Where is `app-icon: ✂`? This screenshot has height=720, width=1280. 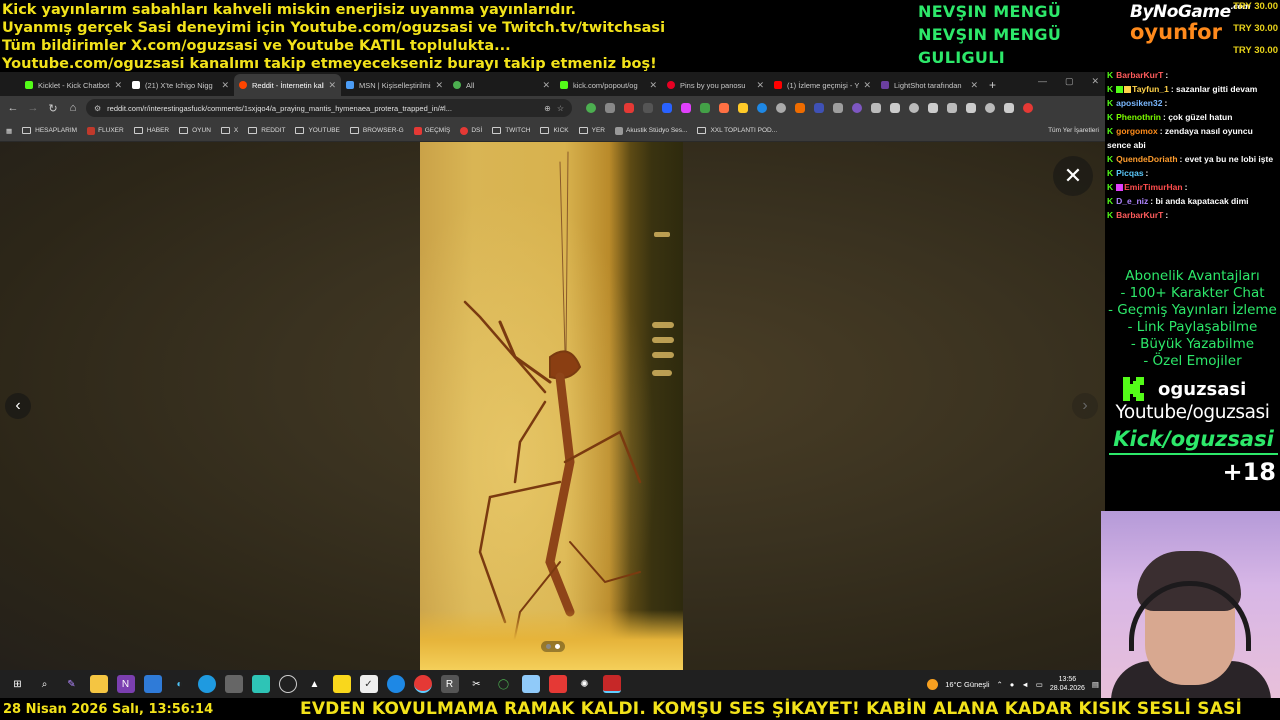
app-icon: ✂ is located at coordinates (477, 684).